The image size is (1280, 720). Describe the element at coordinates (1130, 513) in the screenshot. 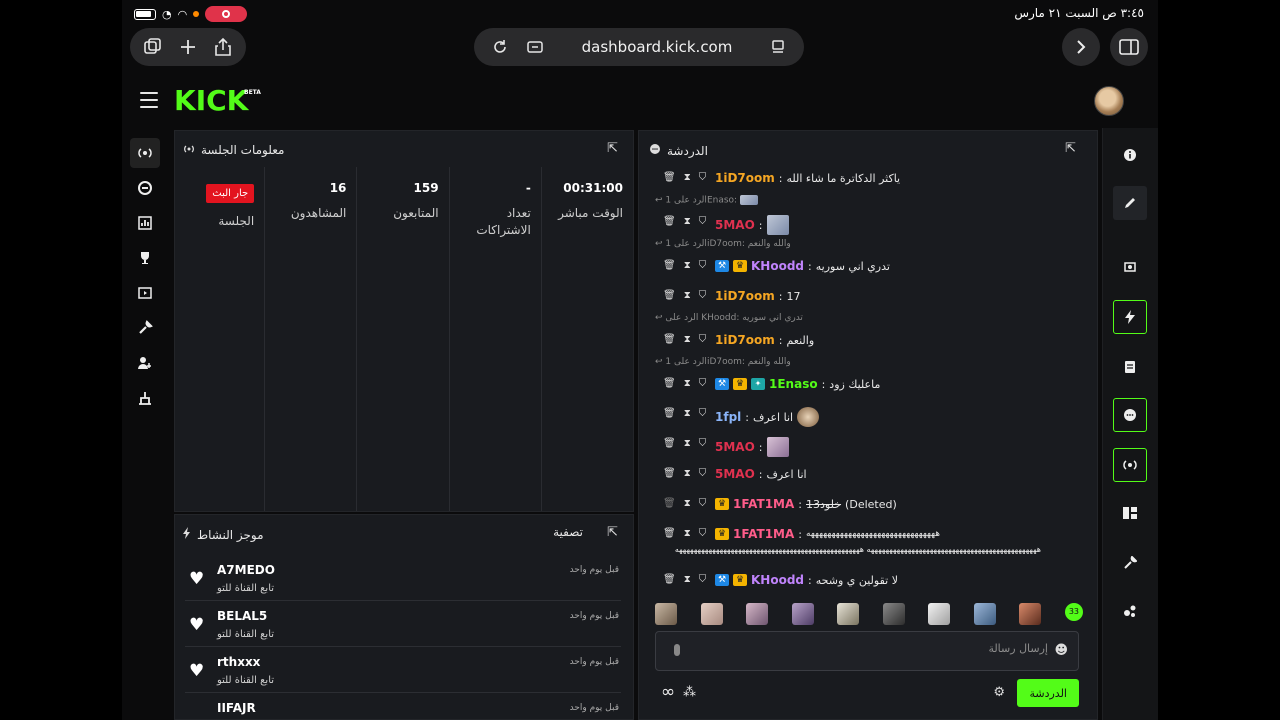

I see `layout-icon` at that location.